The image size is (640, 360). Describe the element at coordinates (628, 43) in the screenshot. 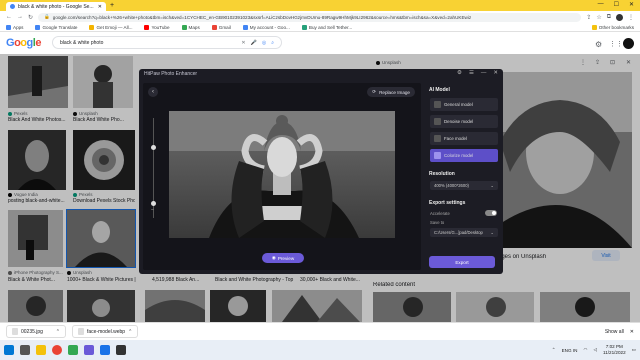

I see `avatar` at that location.